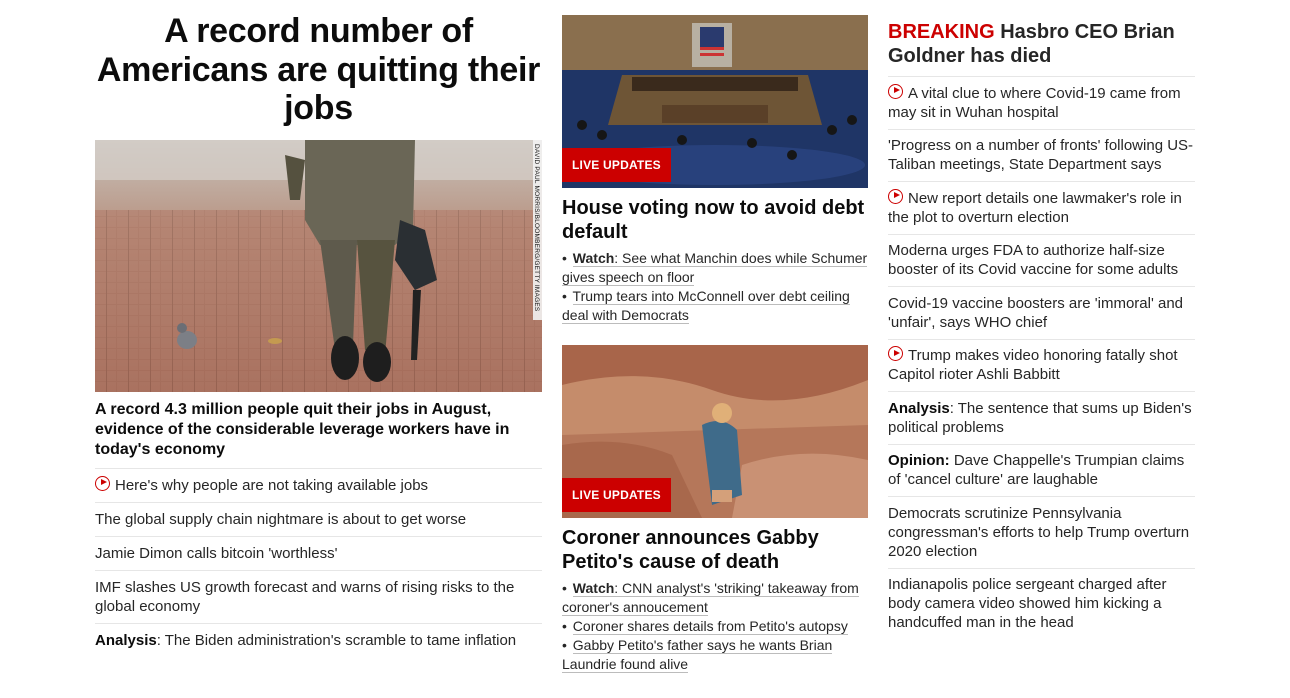 The width and height of the screenshot is (1290, 698). What do you see at coordinates (919, 460) in the screenshot?
I see `label-prefix: Opinion:` at bounding box center [919, 460].